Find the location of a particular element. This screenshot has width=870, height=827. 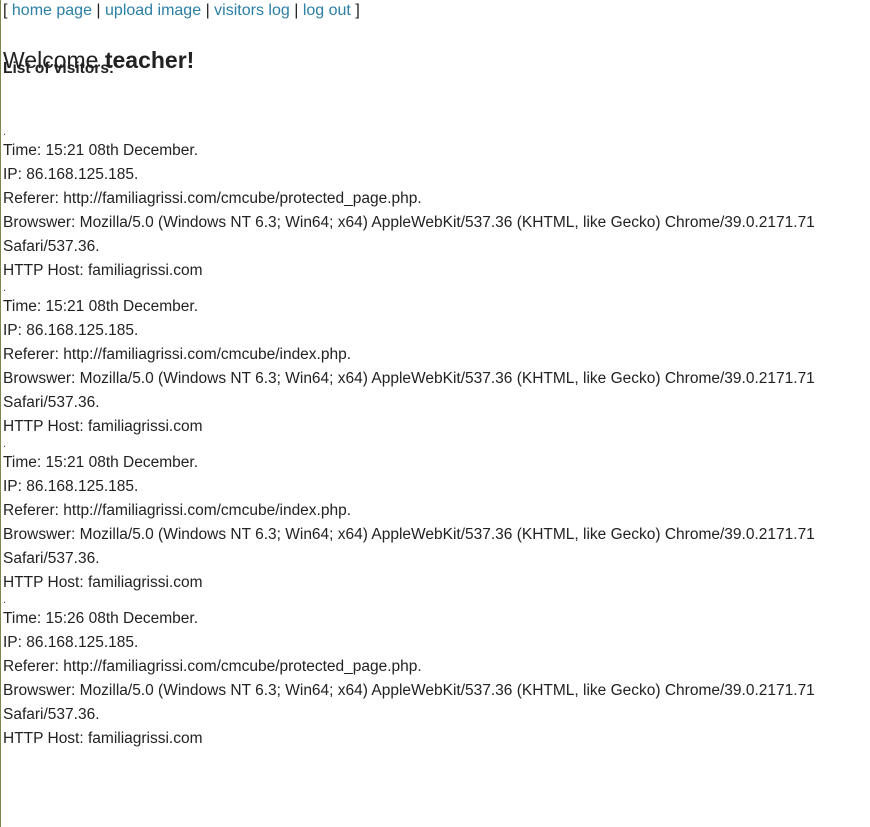

left-border-line is located at coordinates (0, 413).